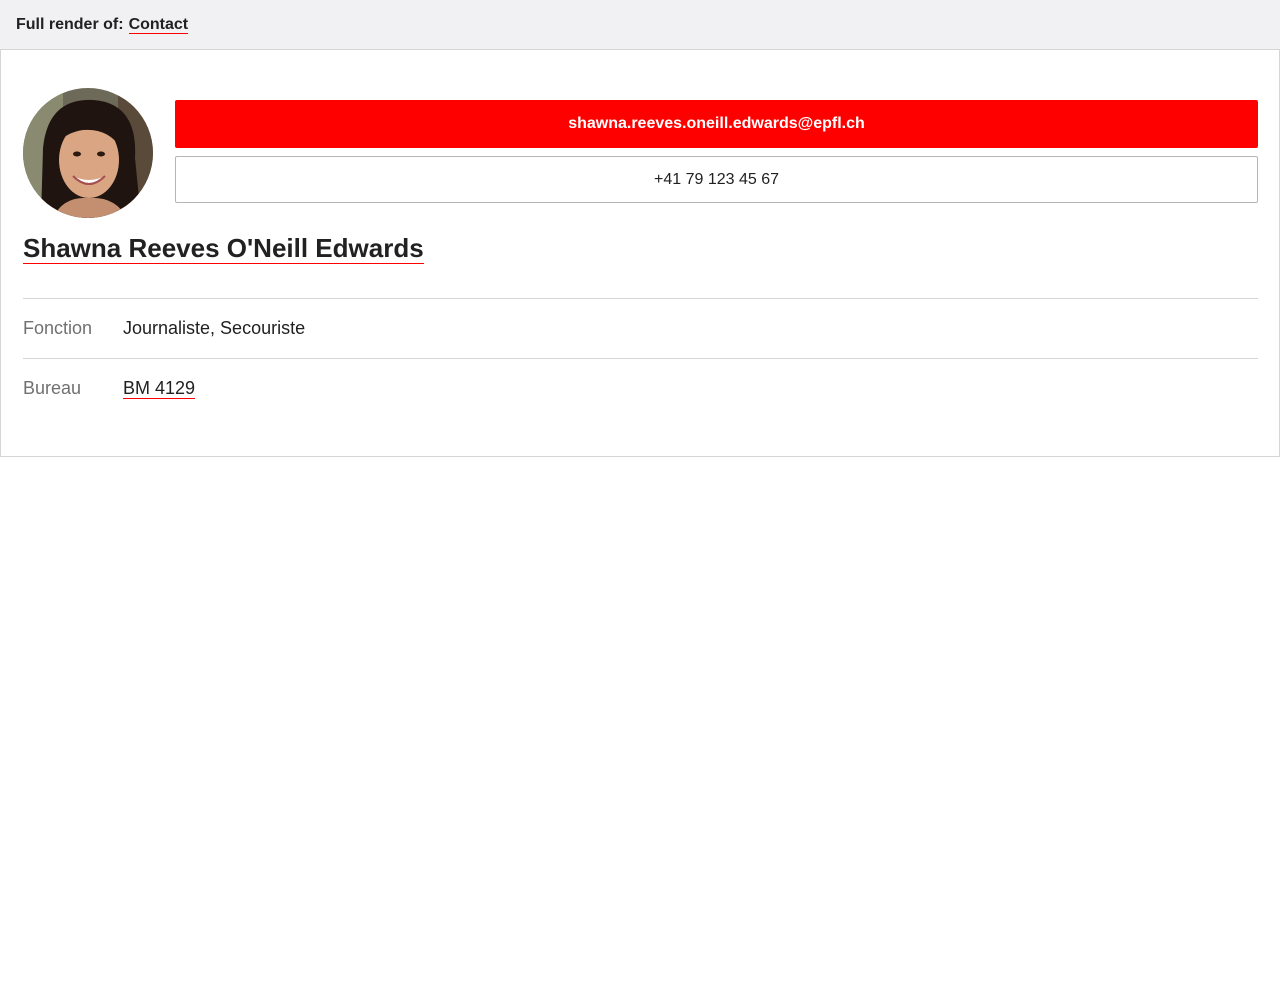 The image size is (1280, 990). I want to click on info-value-bureau: BM 4129, so click(159, 388).